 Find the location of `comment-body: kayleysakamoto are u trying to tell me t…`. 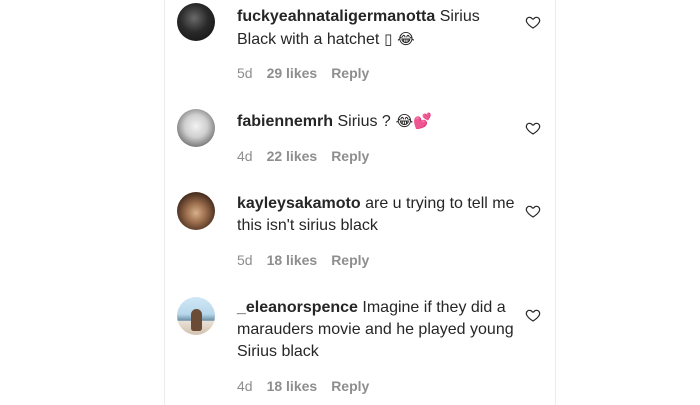

comment-body: kayleysakamoto are u trying to tell me t… is located at coordinates (377, 215).